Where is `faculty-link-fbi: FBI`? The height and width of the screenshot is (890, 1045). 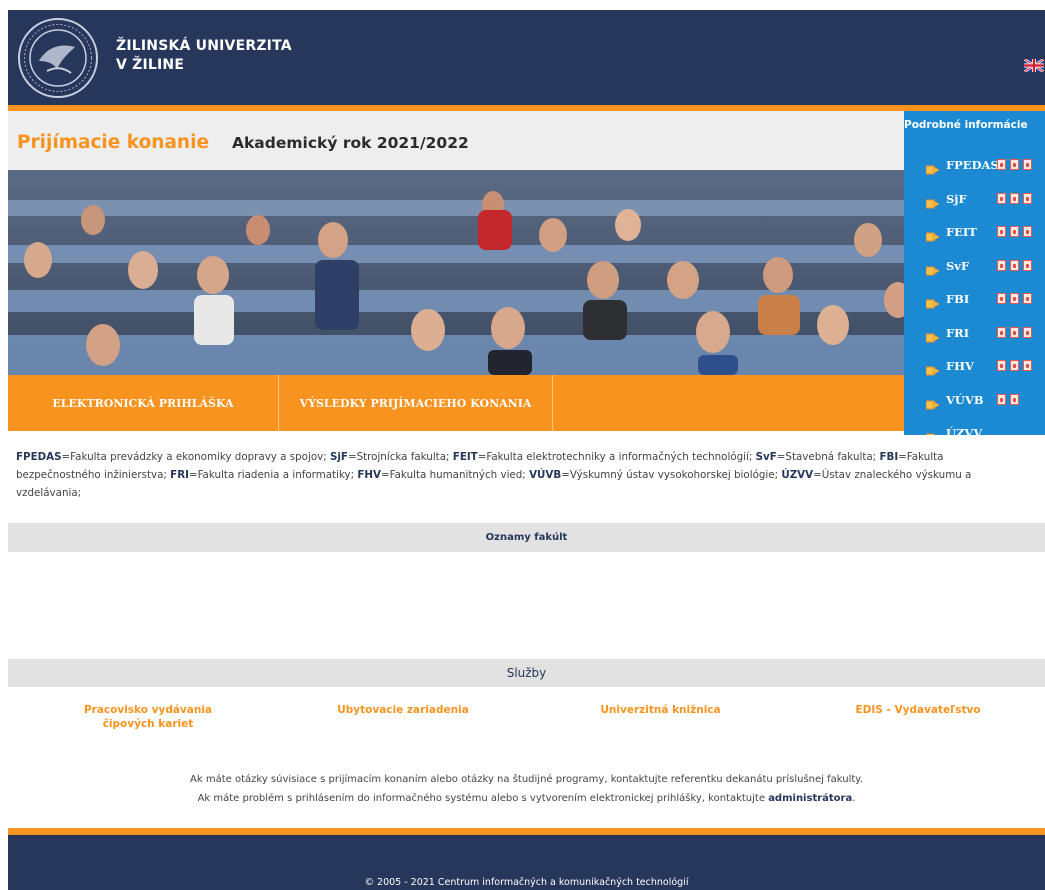
faculty-link-fbi: FBI is located at coordinates (985, 299).